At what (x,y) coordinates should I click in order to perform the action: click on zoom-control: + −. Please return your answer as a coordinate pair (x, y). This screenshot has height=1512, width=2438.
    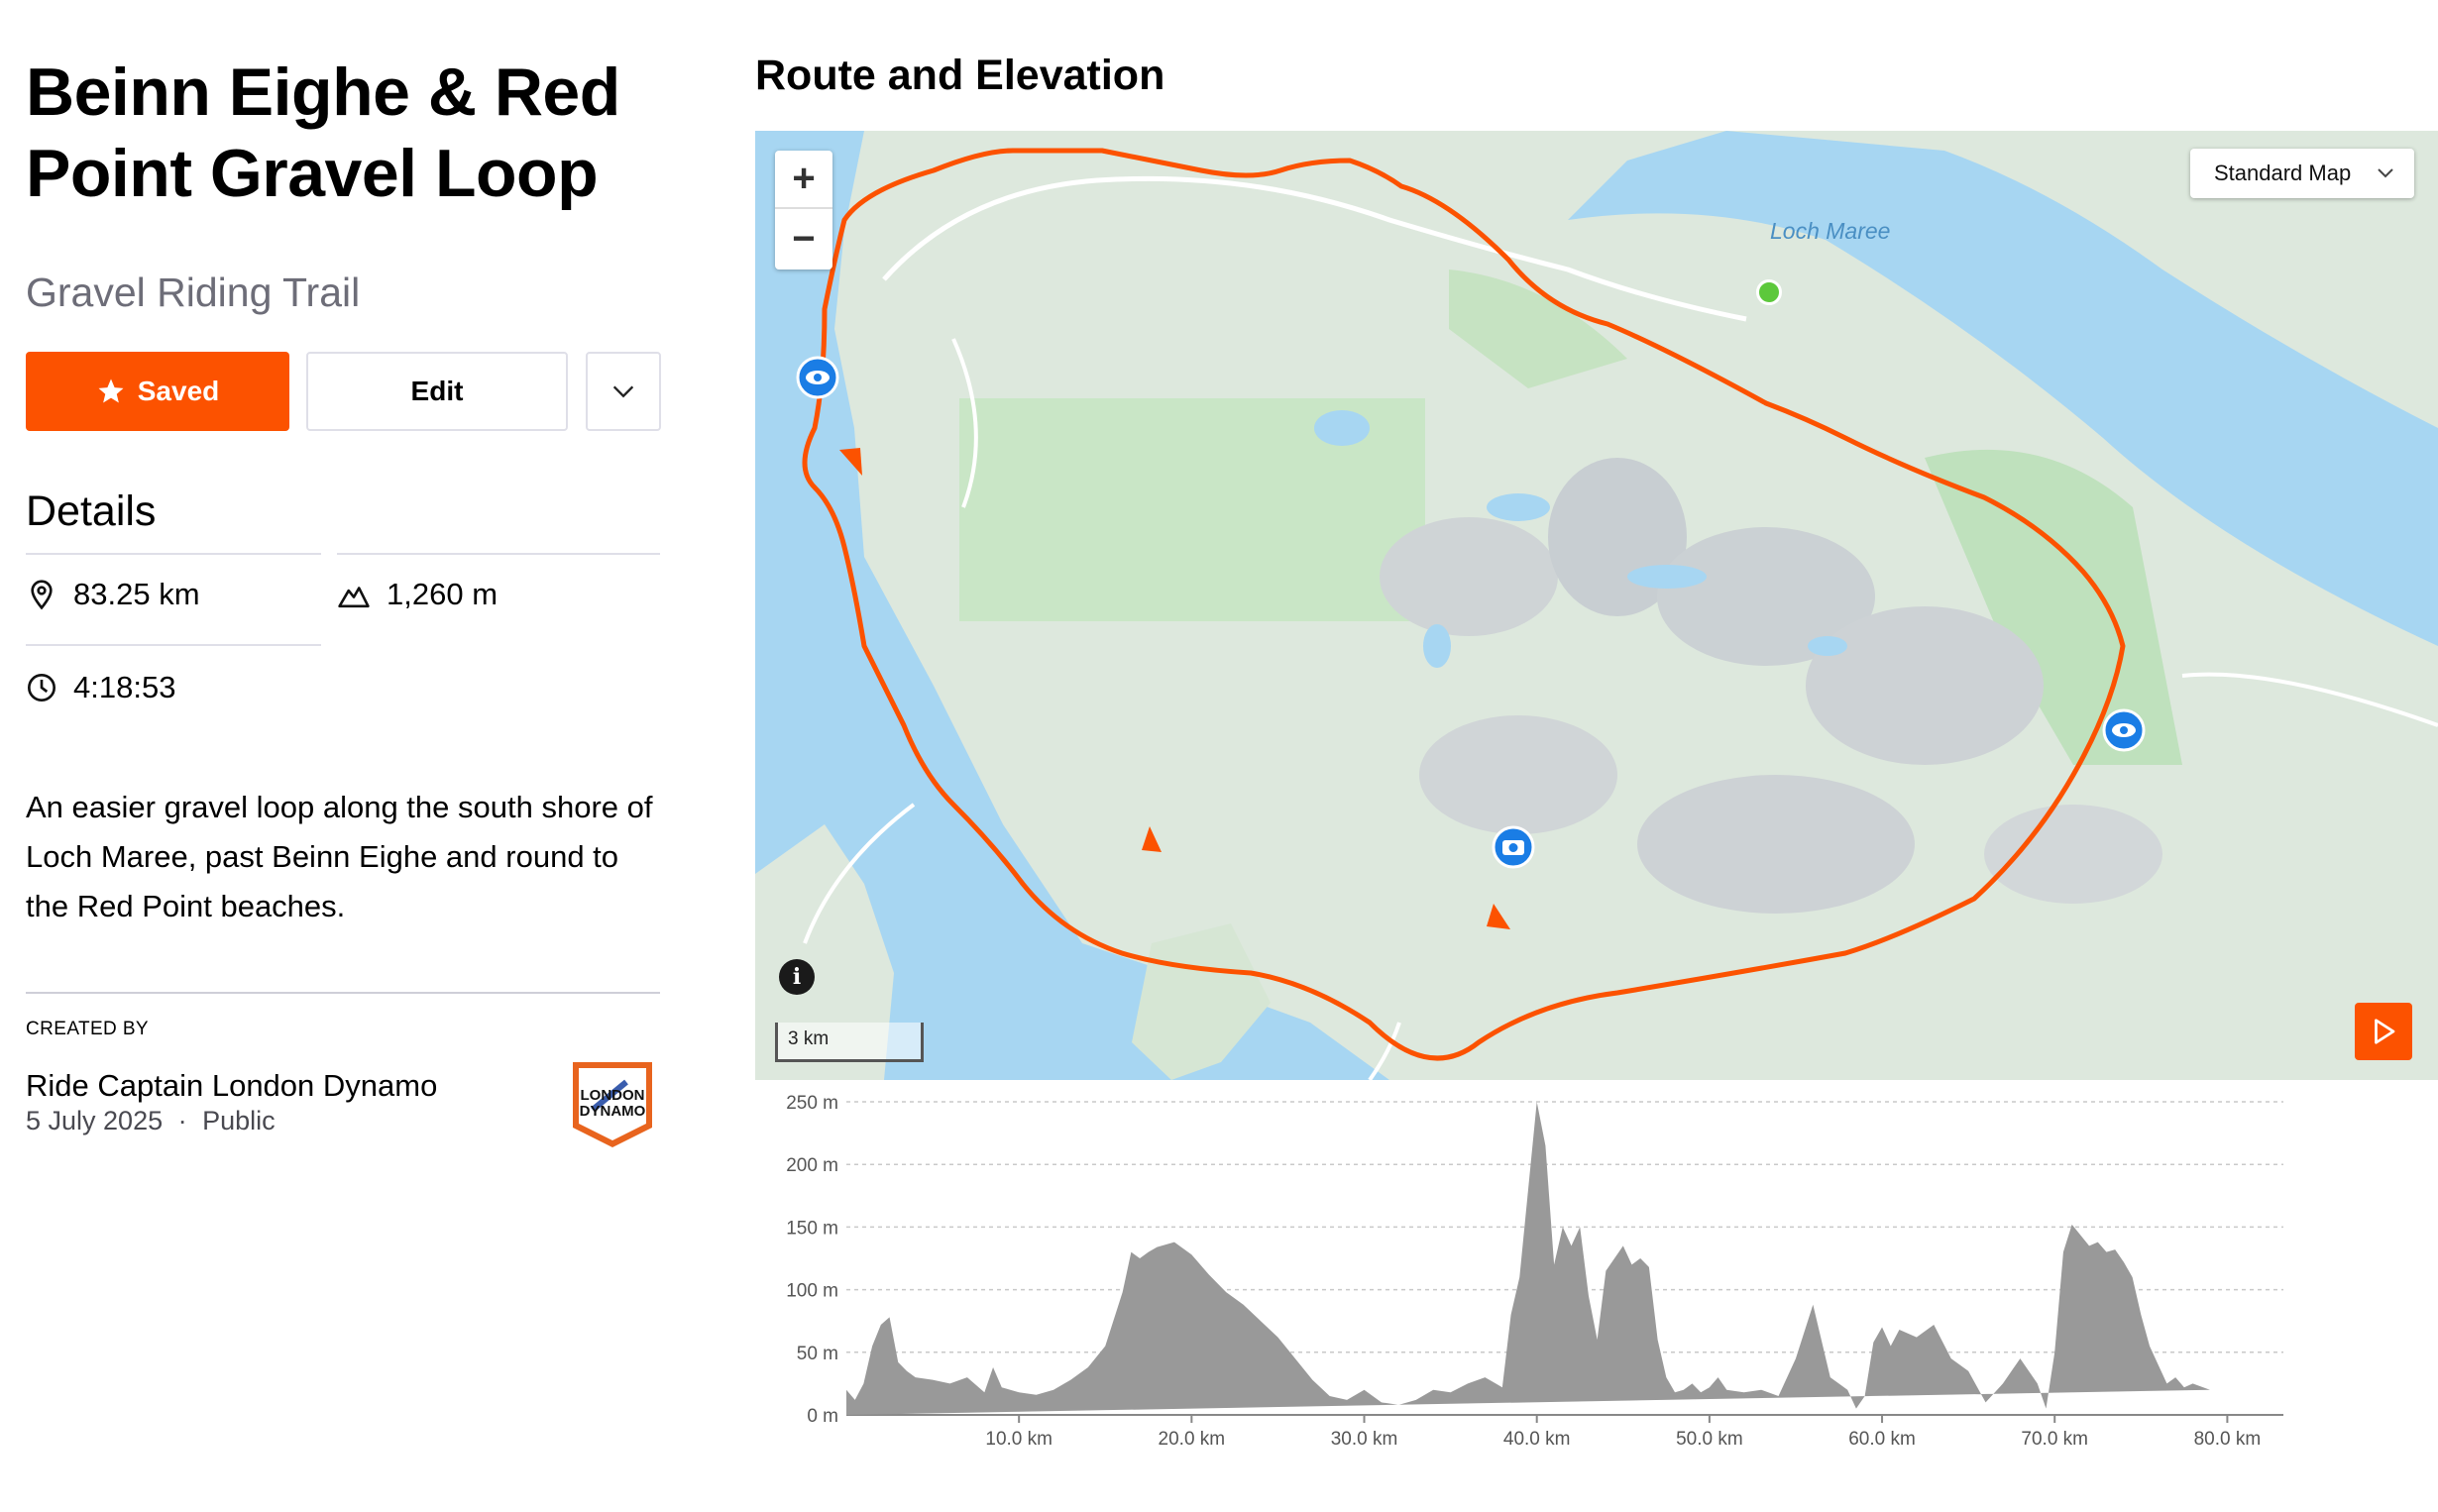
    Looking at the image, I should click on (804, 210).